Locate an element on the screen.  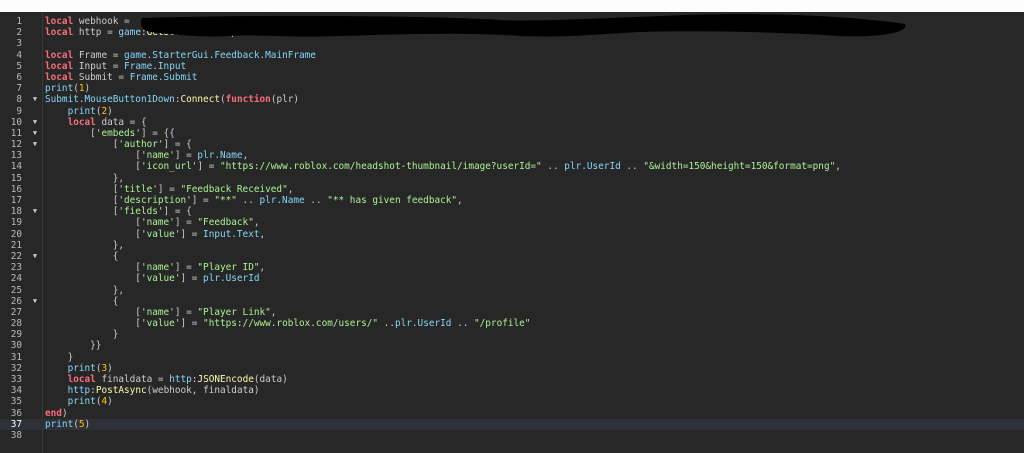
line-number: 10 is located at coordinates (16, 122).